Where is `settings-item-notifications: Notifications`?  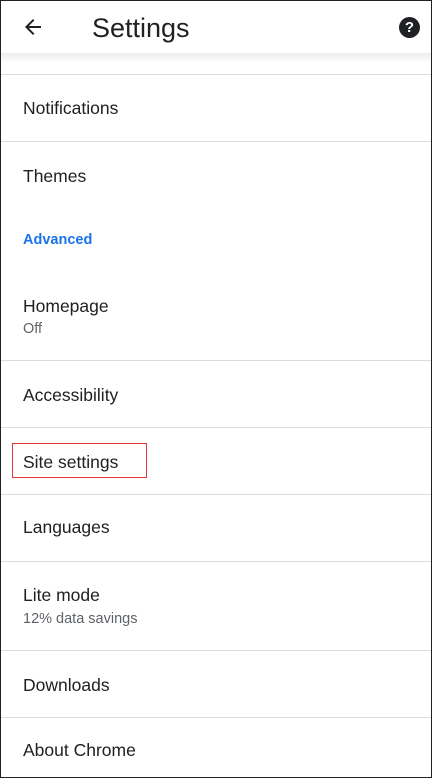 settings-item-notifications: Notifications is located at coordinates (216, 108).